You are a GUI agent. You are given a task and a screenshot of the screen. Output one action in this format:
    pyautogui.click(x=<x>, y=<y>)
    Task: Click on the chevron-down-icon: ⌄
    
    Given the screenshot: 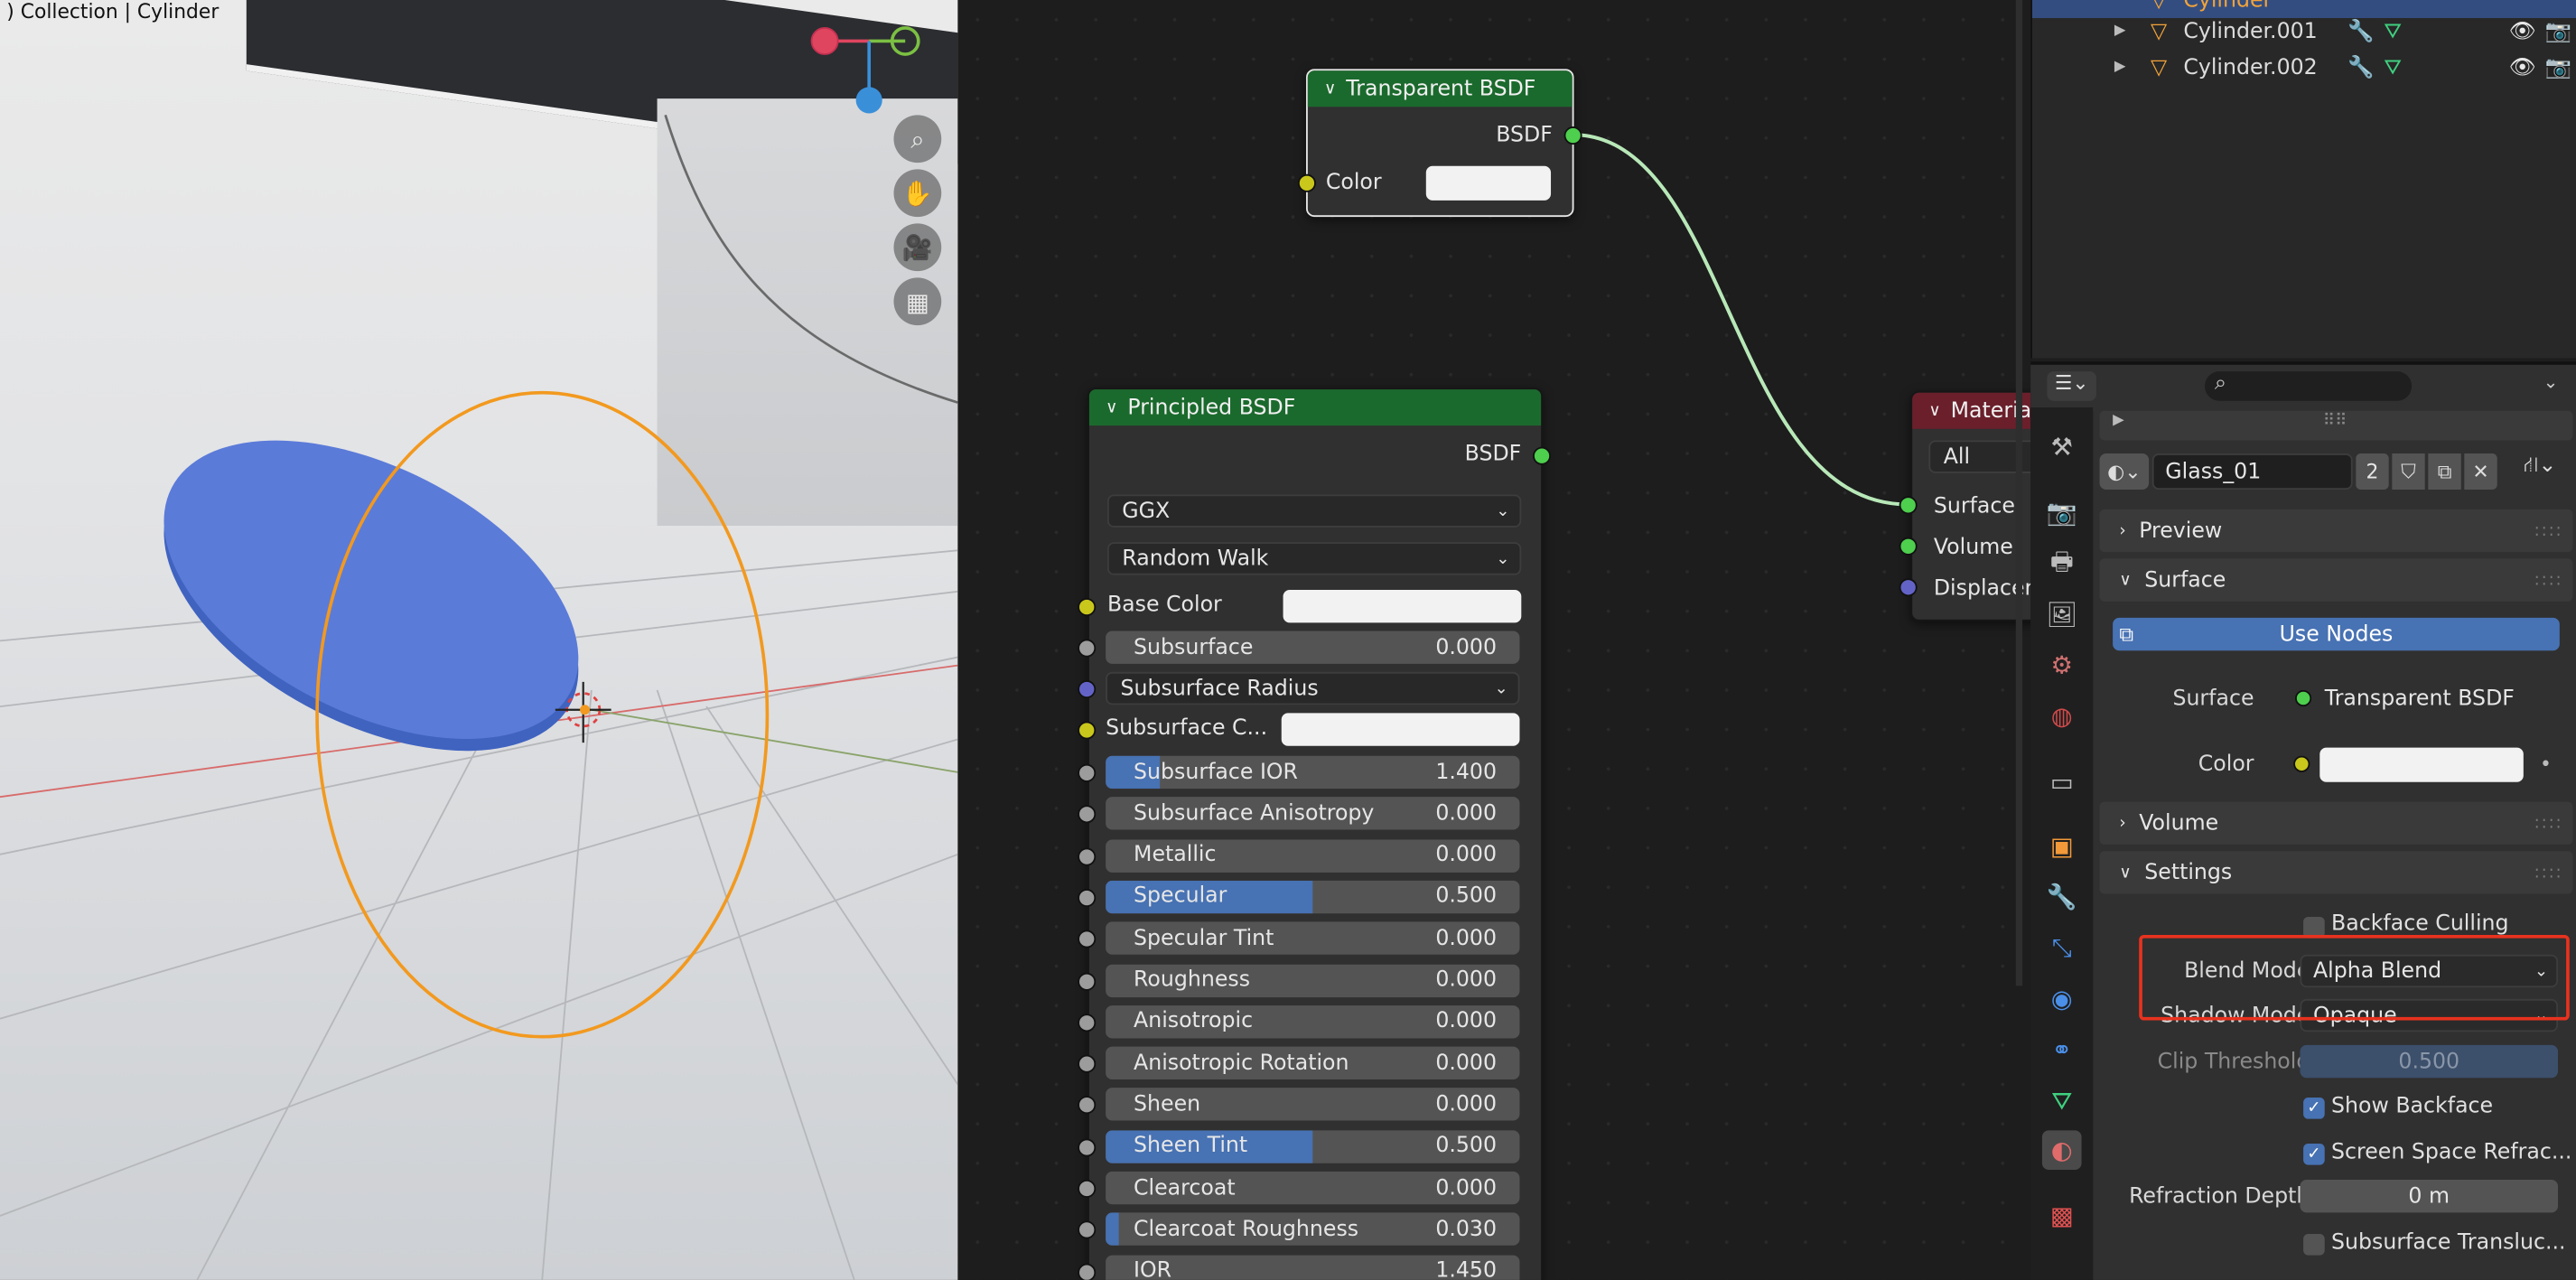 What is the action you would take?
    pyautogui.click(x=2551, y=382)
    